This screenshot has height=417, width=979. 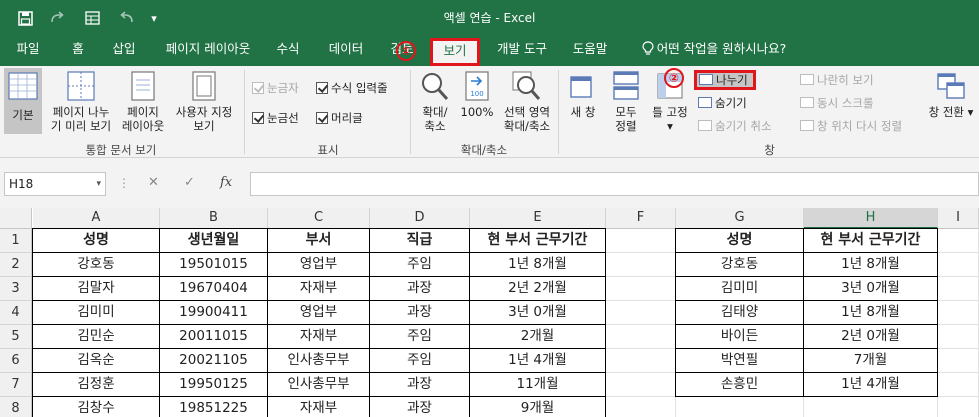 What do you see at coordinates (96, 384) in the screenshot?
I see `table-cell: 김정훈` at bounding box center [96, 384].